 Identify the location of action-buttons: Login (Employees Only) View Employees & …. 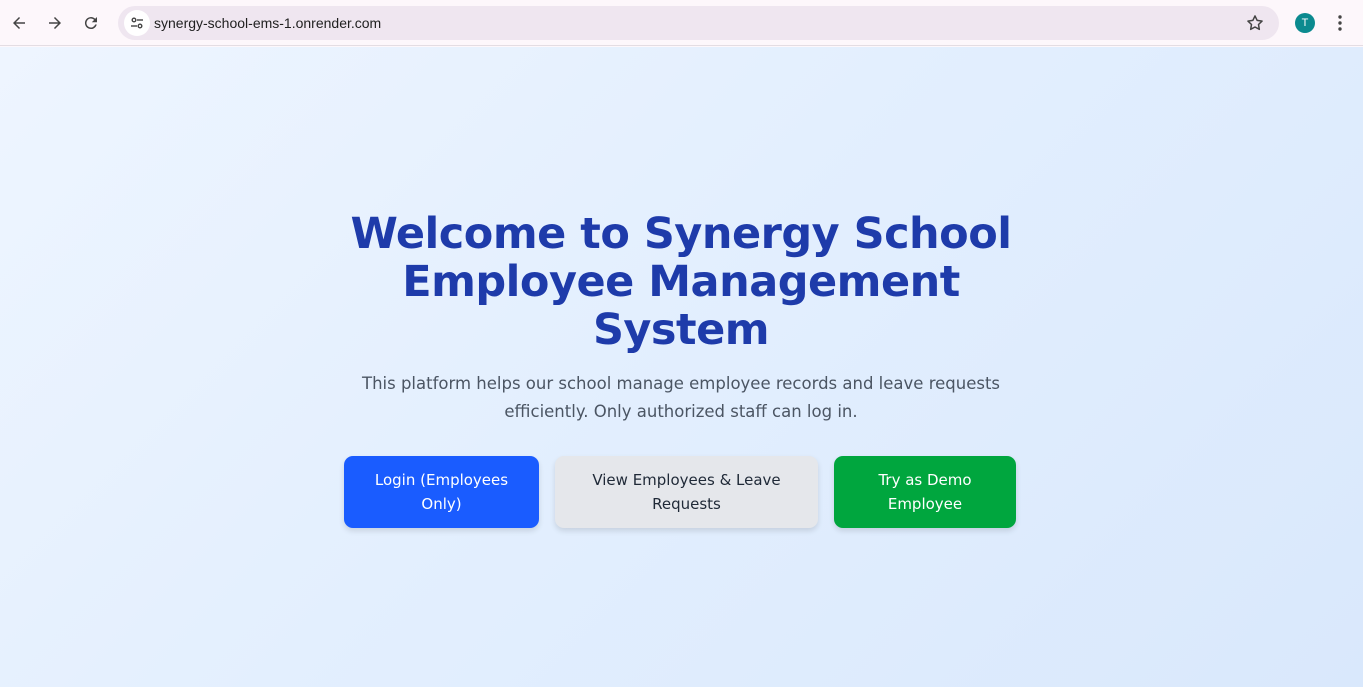
(684, 492).